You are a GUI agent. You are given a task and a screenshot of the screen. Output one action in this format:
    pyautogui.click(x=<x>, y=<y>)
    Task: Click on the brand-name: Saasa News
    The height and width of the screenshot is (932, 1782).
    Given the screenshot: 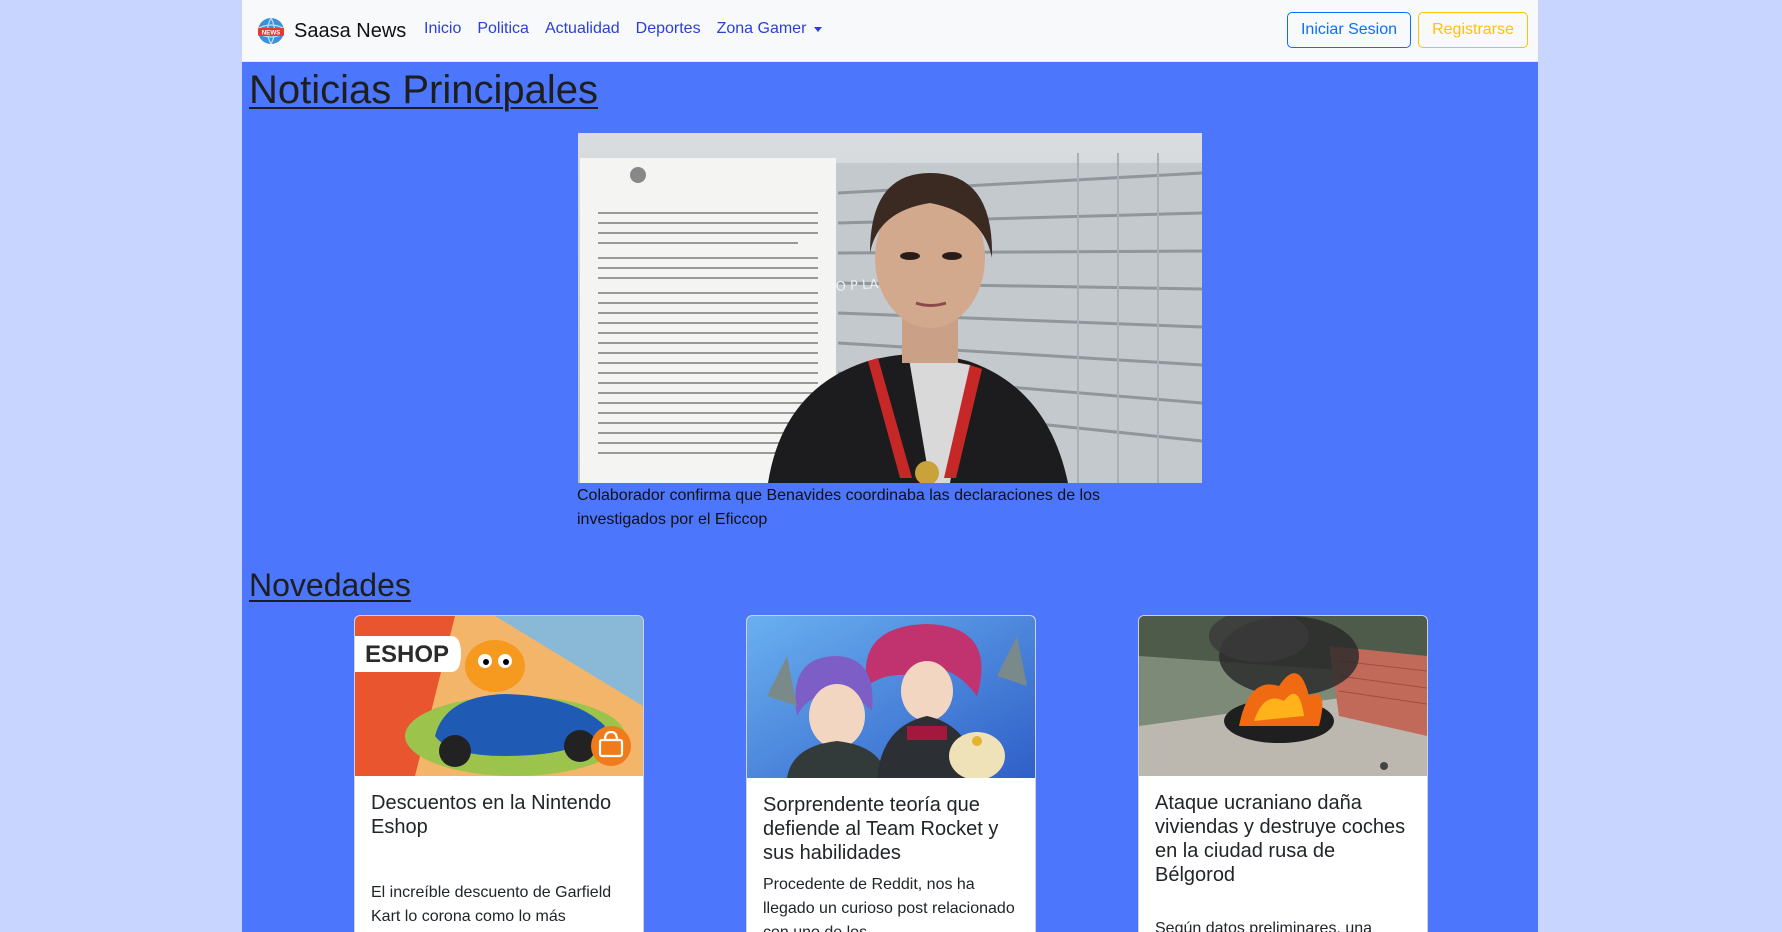 What is the action you would take?
    pyautogui.click(x=350, y=30)
    